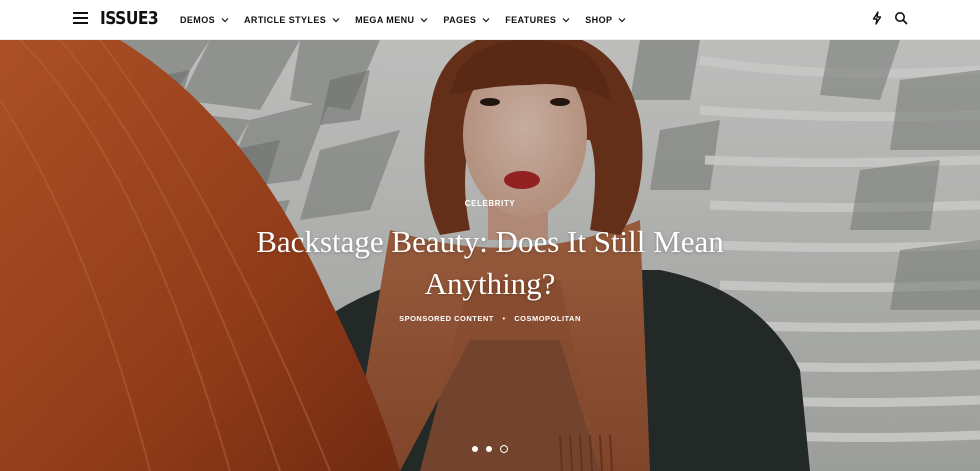 Image resolution: width=980 pixels, height=471 pixels. I want to click on nav-item-label: MEGA MENU, so click(385, 20).